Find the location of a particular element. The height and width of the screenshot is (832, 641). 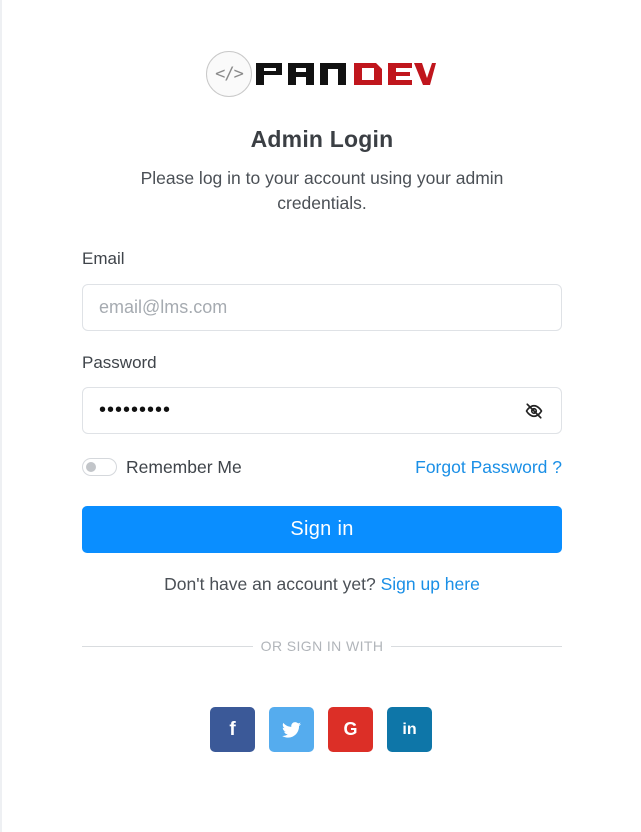

page-left-border is located at coordinates (1, 416).